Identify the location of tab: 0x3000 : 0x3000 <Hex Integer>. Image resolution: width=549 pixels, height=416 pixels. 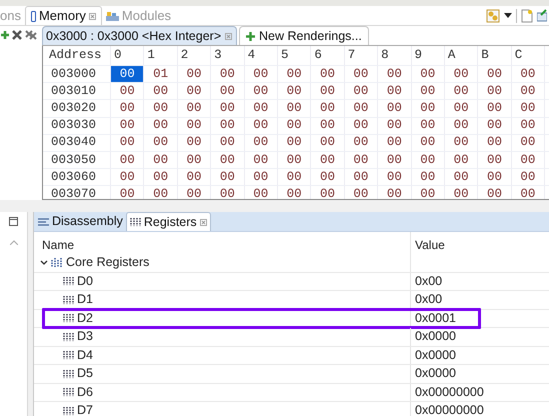
(139, 35).